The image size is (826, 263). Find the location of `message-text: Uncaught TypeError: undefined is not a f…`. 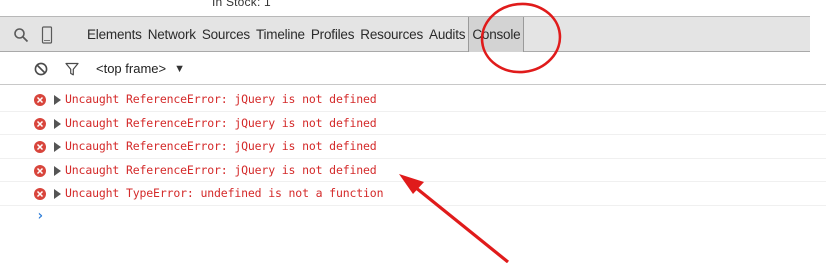

message-text: Uncaught TypeError: undefined is not a f… is located at coordinates (224, 193).